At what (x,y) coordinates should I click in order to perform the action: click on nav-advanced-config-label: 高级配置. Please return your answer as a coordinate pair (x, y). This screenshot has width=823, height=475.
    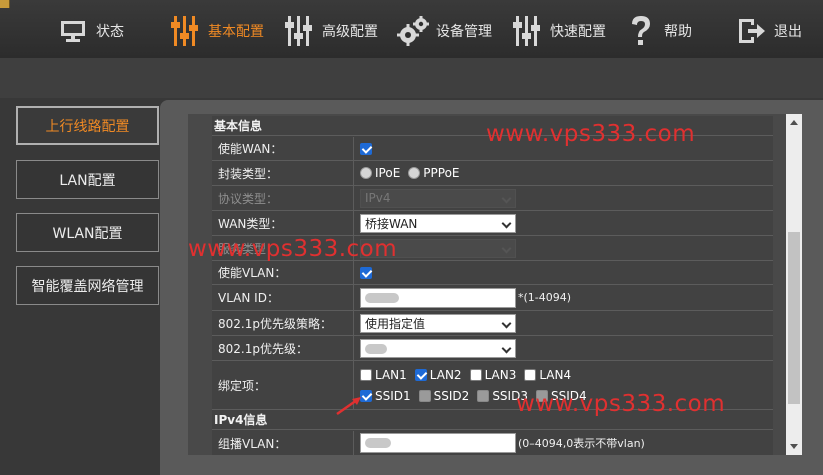
    Looking at the image, I should click on (350, 32).